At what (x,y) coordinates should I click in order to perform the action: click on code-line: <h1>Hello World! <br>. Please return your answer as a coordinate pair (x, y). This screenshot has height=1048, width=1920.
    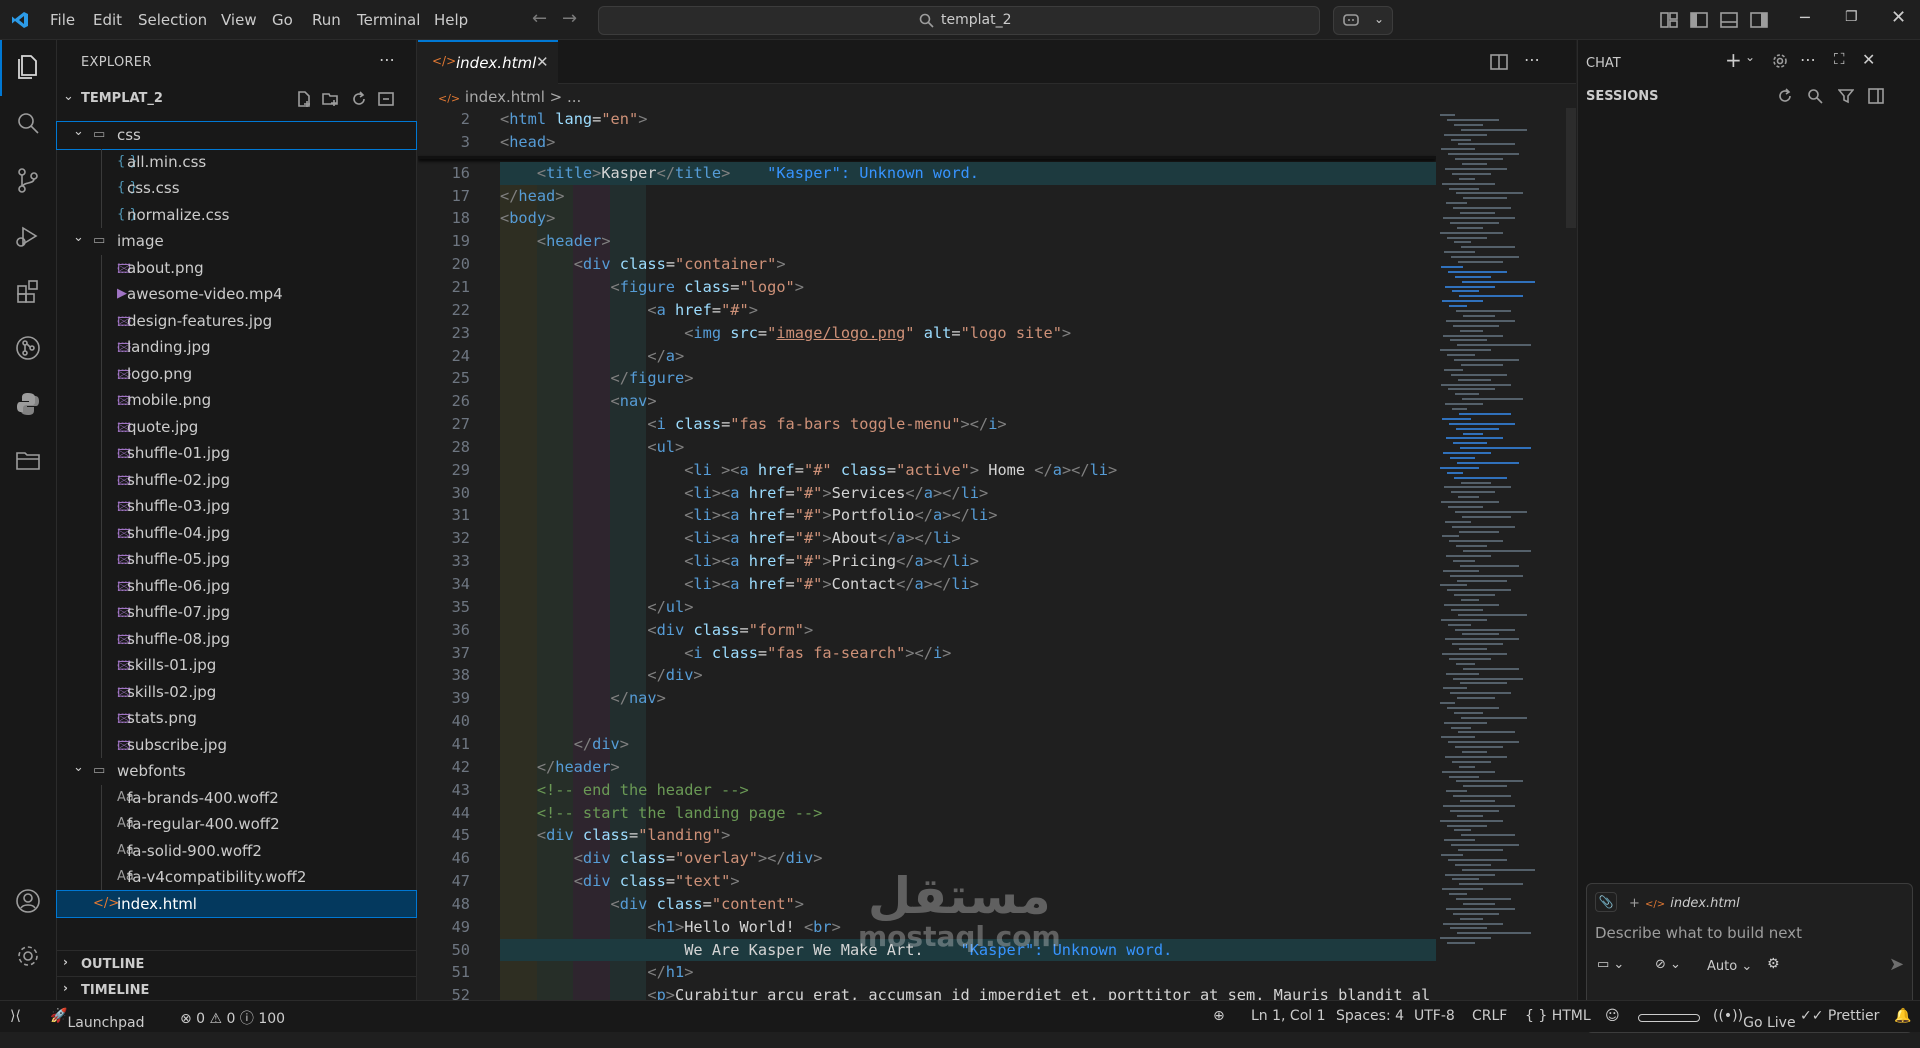
    Looking at the image, I should click on (670, 927).